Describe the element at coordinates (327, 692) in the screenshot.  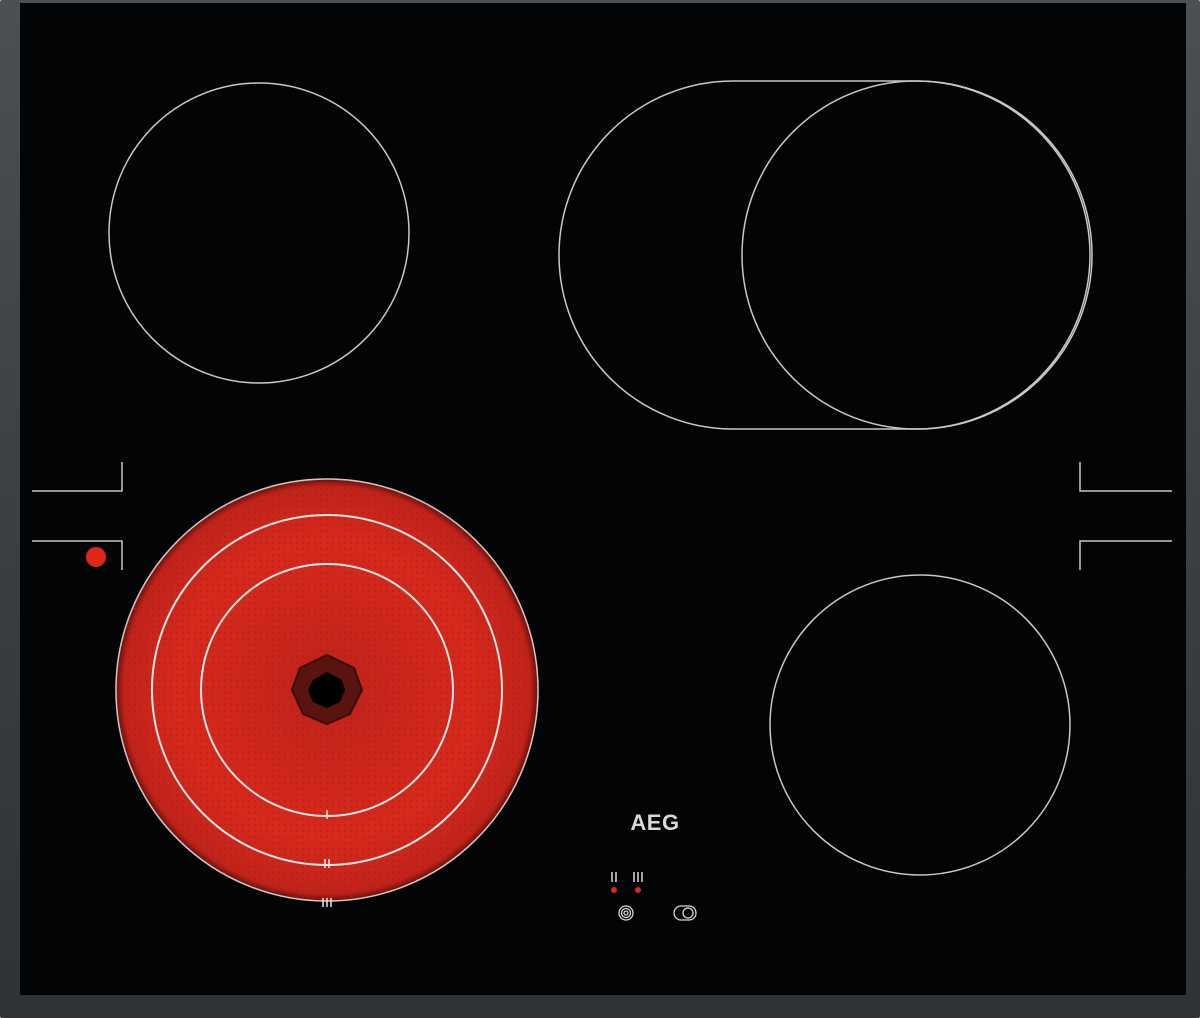
I see `cooking-zone-front-left` at that location.